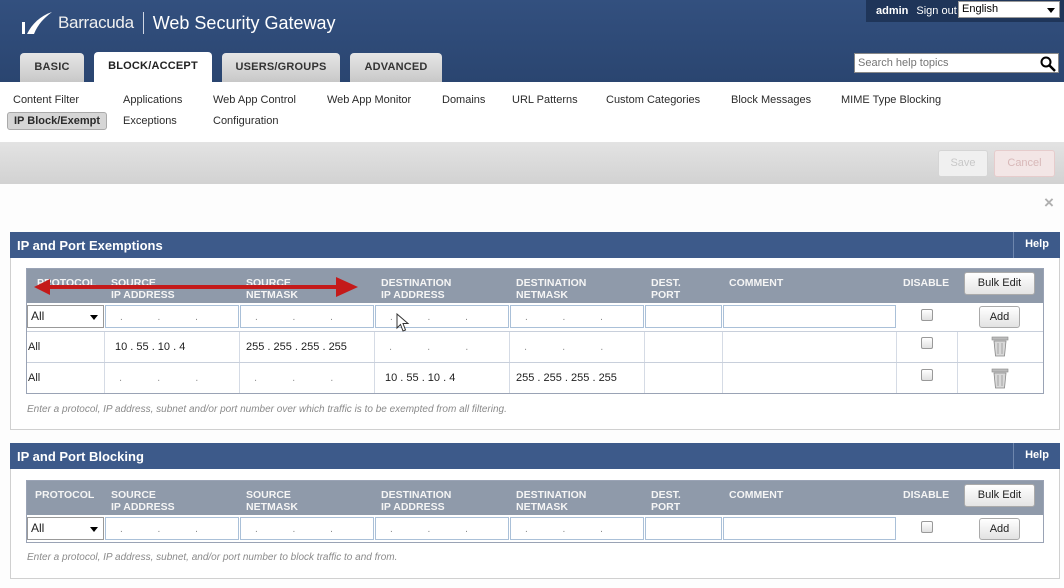  I want to click on tab-basic: BASIC, so click(52, 67).